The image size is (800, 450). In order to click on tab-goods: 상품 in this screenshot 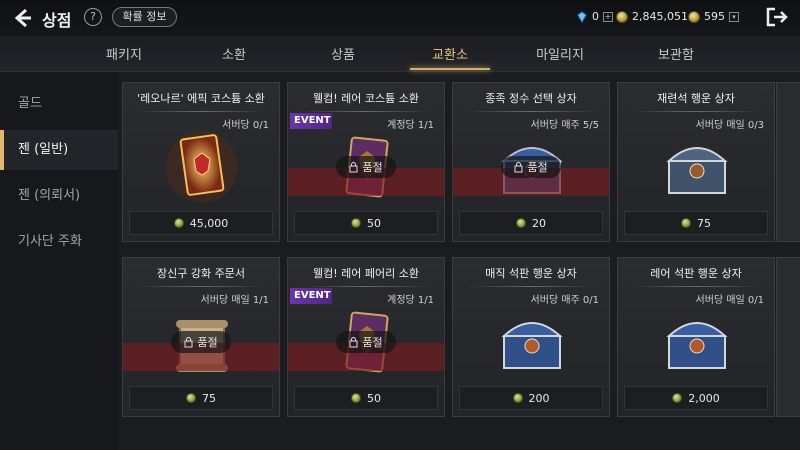, I will do `click(343, 54)`.